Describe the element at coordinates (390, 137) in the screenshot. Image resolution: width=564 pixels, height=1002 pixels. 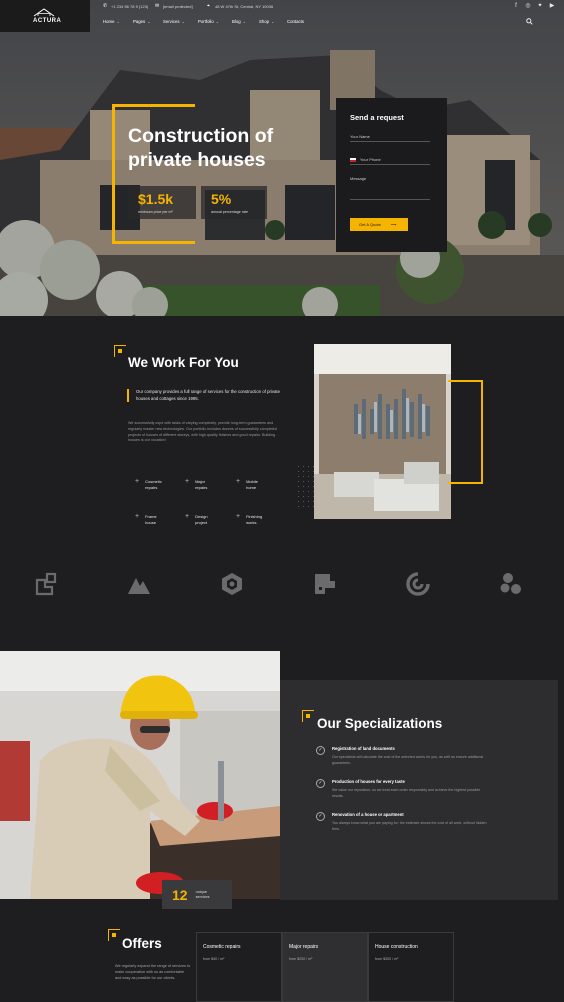
I see `name-field: Your Name` at that location.